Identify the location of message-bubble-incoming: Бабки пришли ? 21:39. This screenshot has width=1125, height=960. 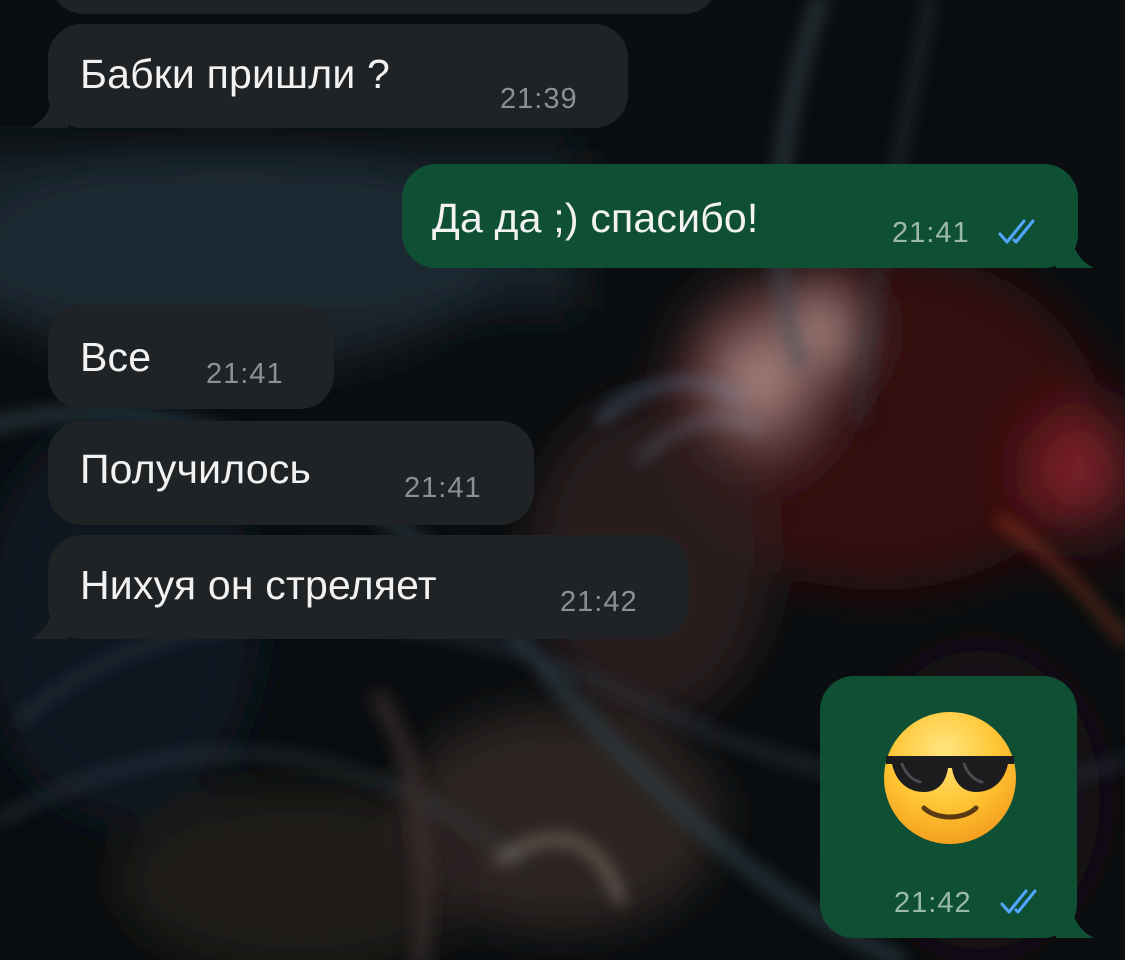
(338, 76).